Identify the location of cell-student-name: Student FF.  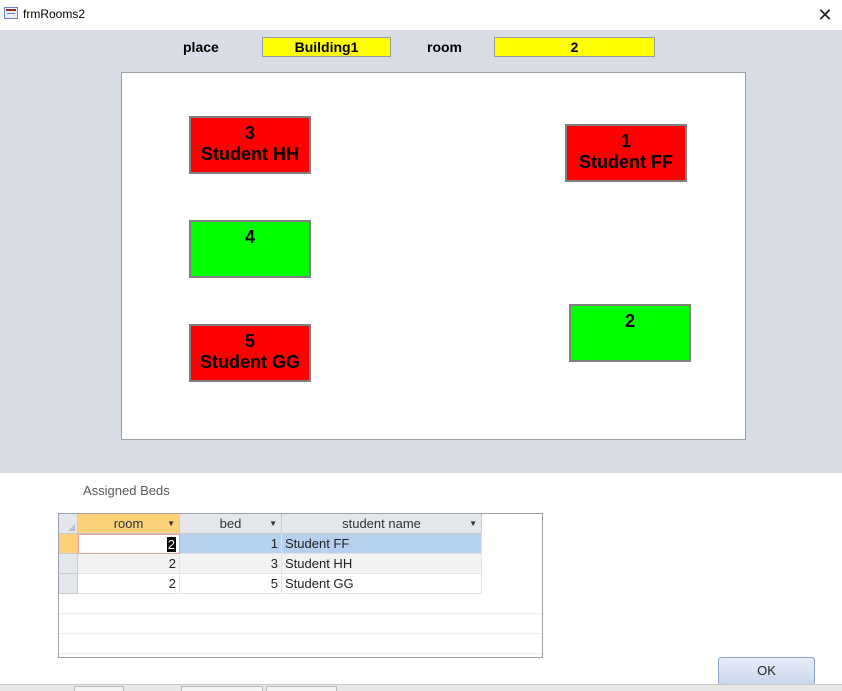
(382, 544).